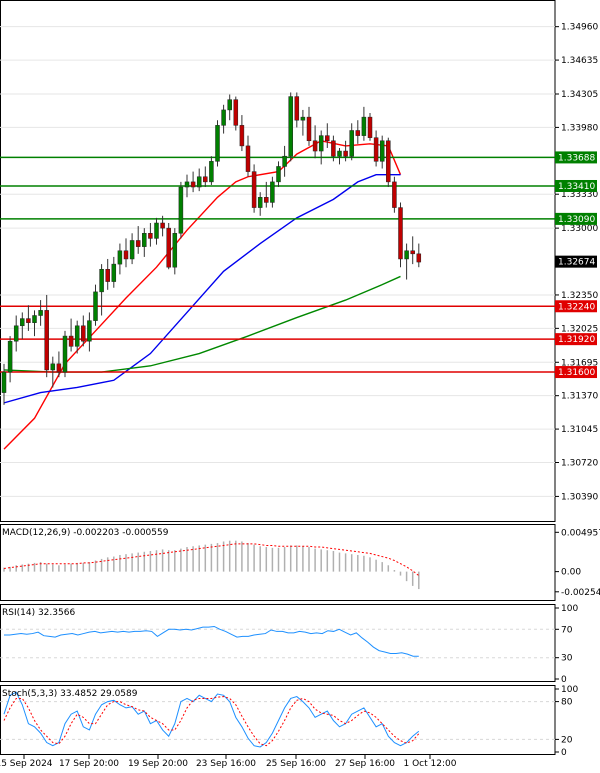  I want to click on price-tick-label: 1.33980, so click(579, 128).